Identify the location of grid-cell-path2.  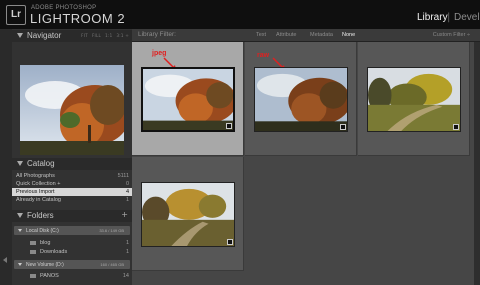
(188, 214).